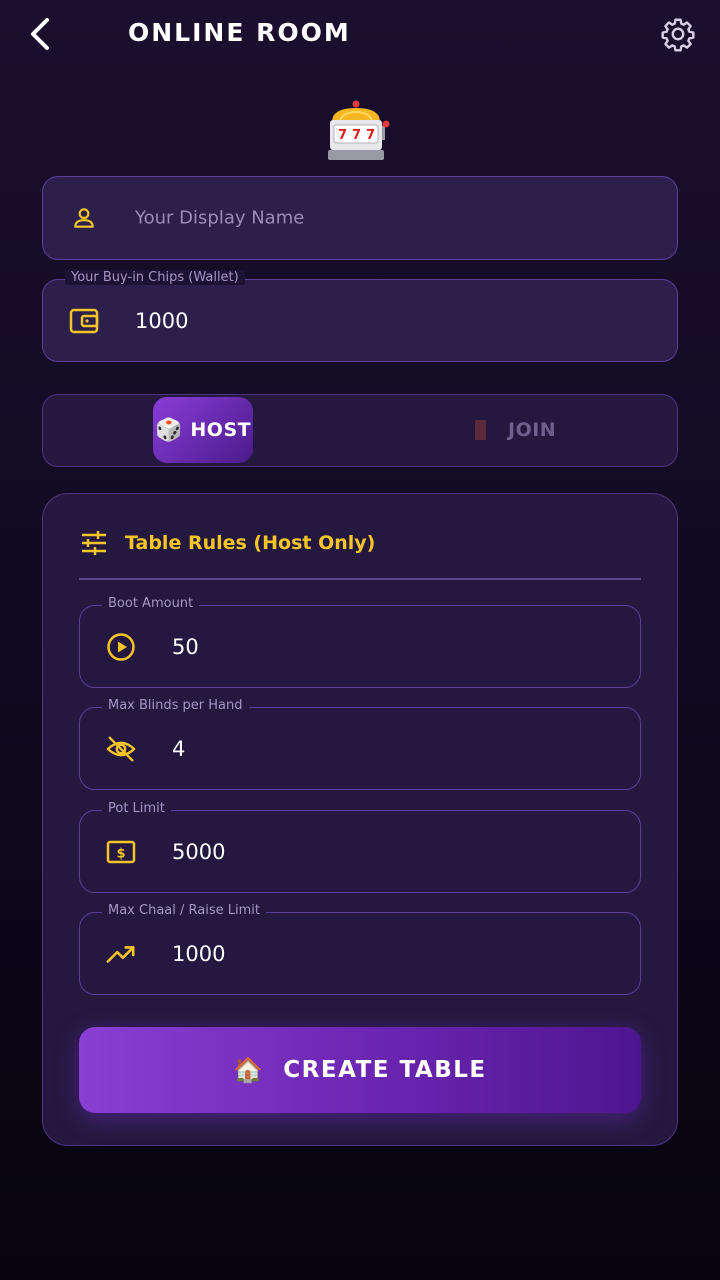  What do you see at coordinates (162, 320) in the screenshot?
I see `buy-in-value: 1000` at bounding box center [162, 320].